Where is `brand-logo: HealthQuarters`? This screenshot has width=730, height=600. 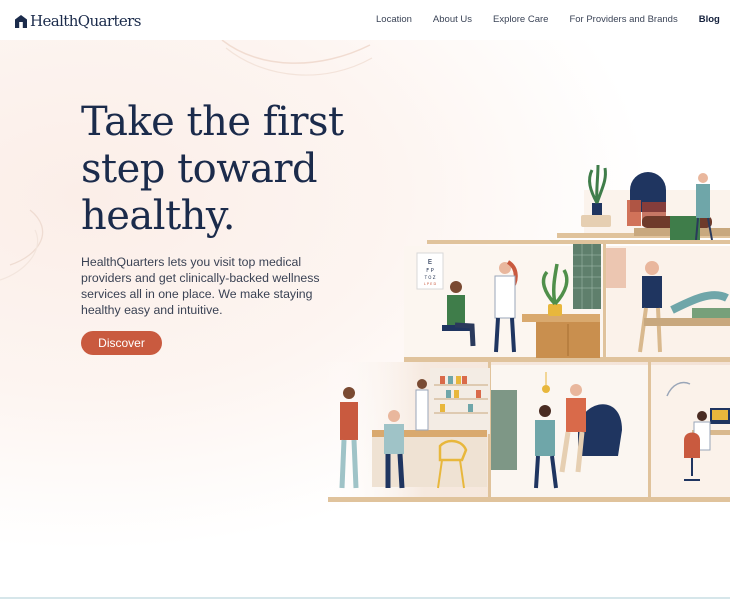
brand-logo: HealthQuarters is located at coordinates (78, 21).